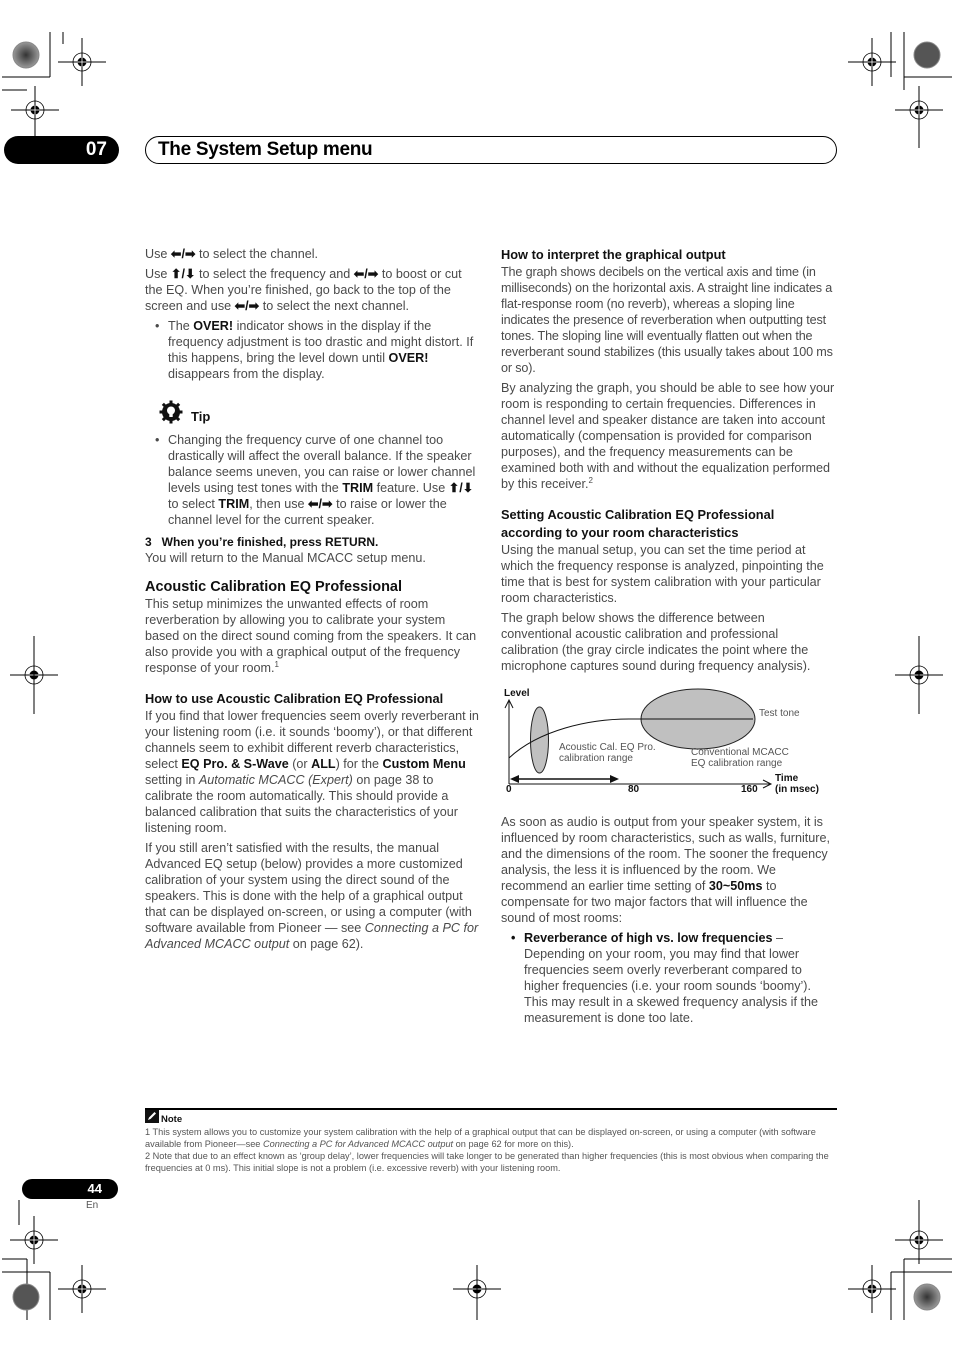  What do you see at coordinates (797, 789) in the screenshot?
I see `x-axis-label-line2: (in msec)` at bounding box center [797, 789].